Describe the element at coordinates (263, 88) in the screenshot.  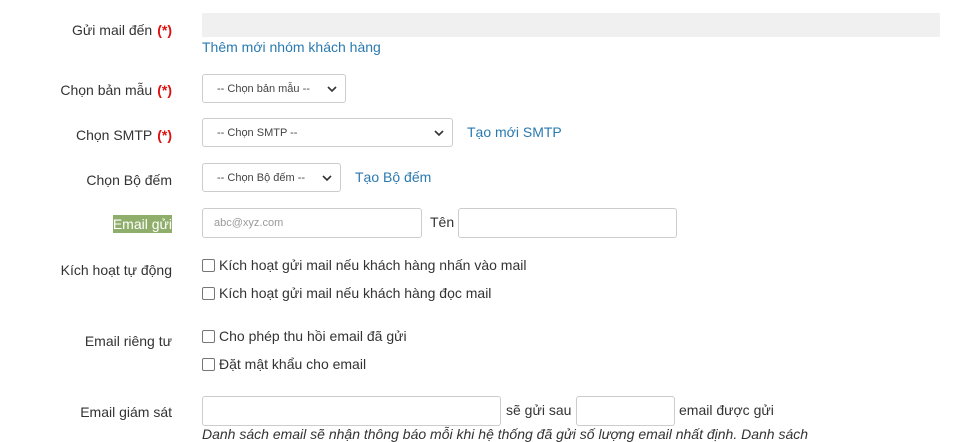
I see `template-select-value: -- Chọn bản mẫu --` at that location.